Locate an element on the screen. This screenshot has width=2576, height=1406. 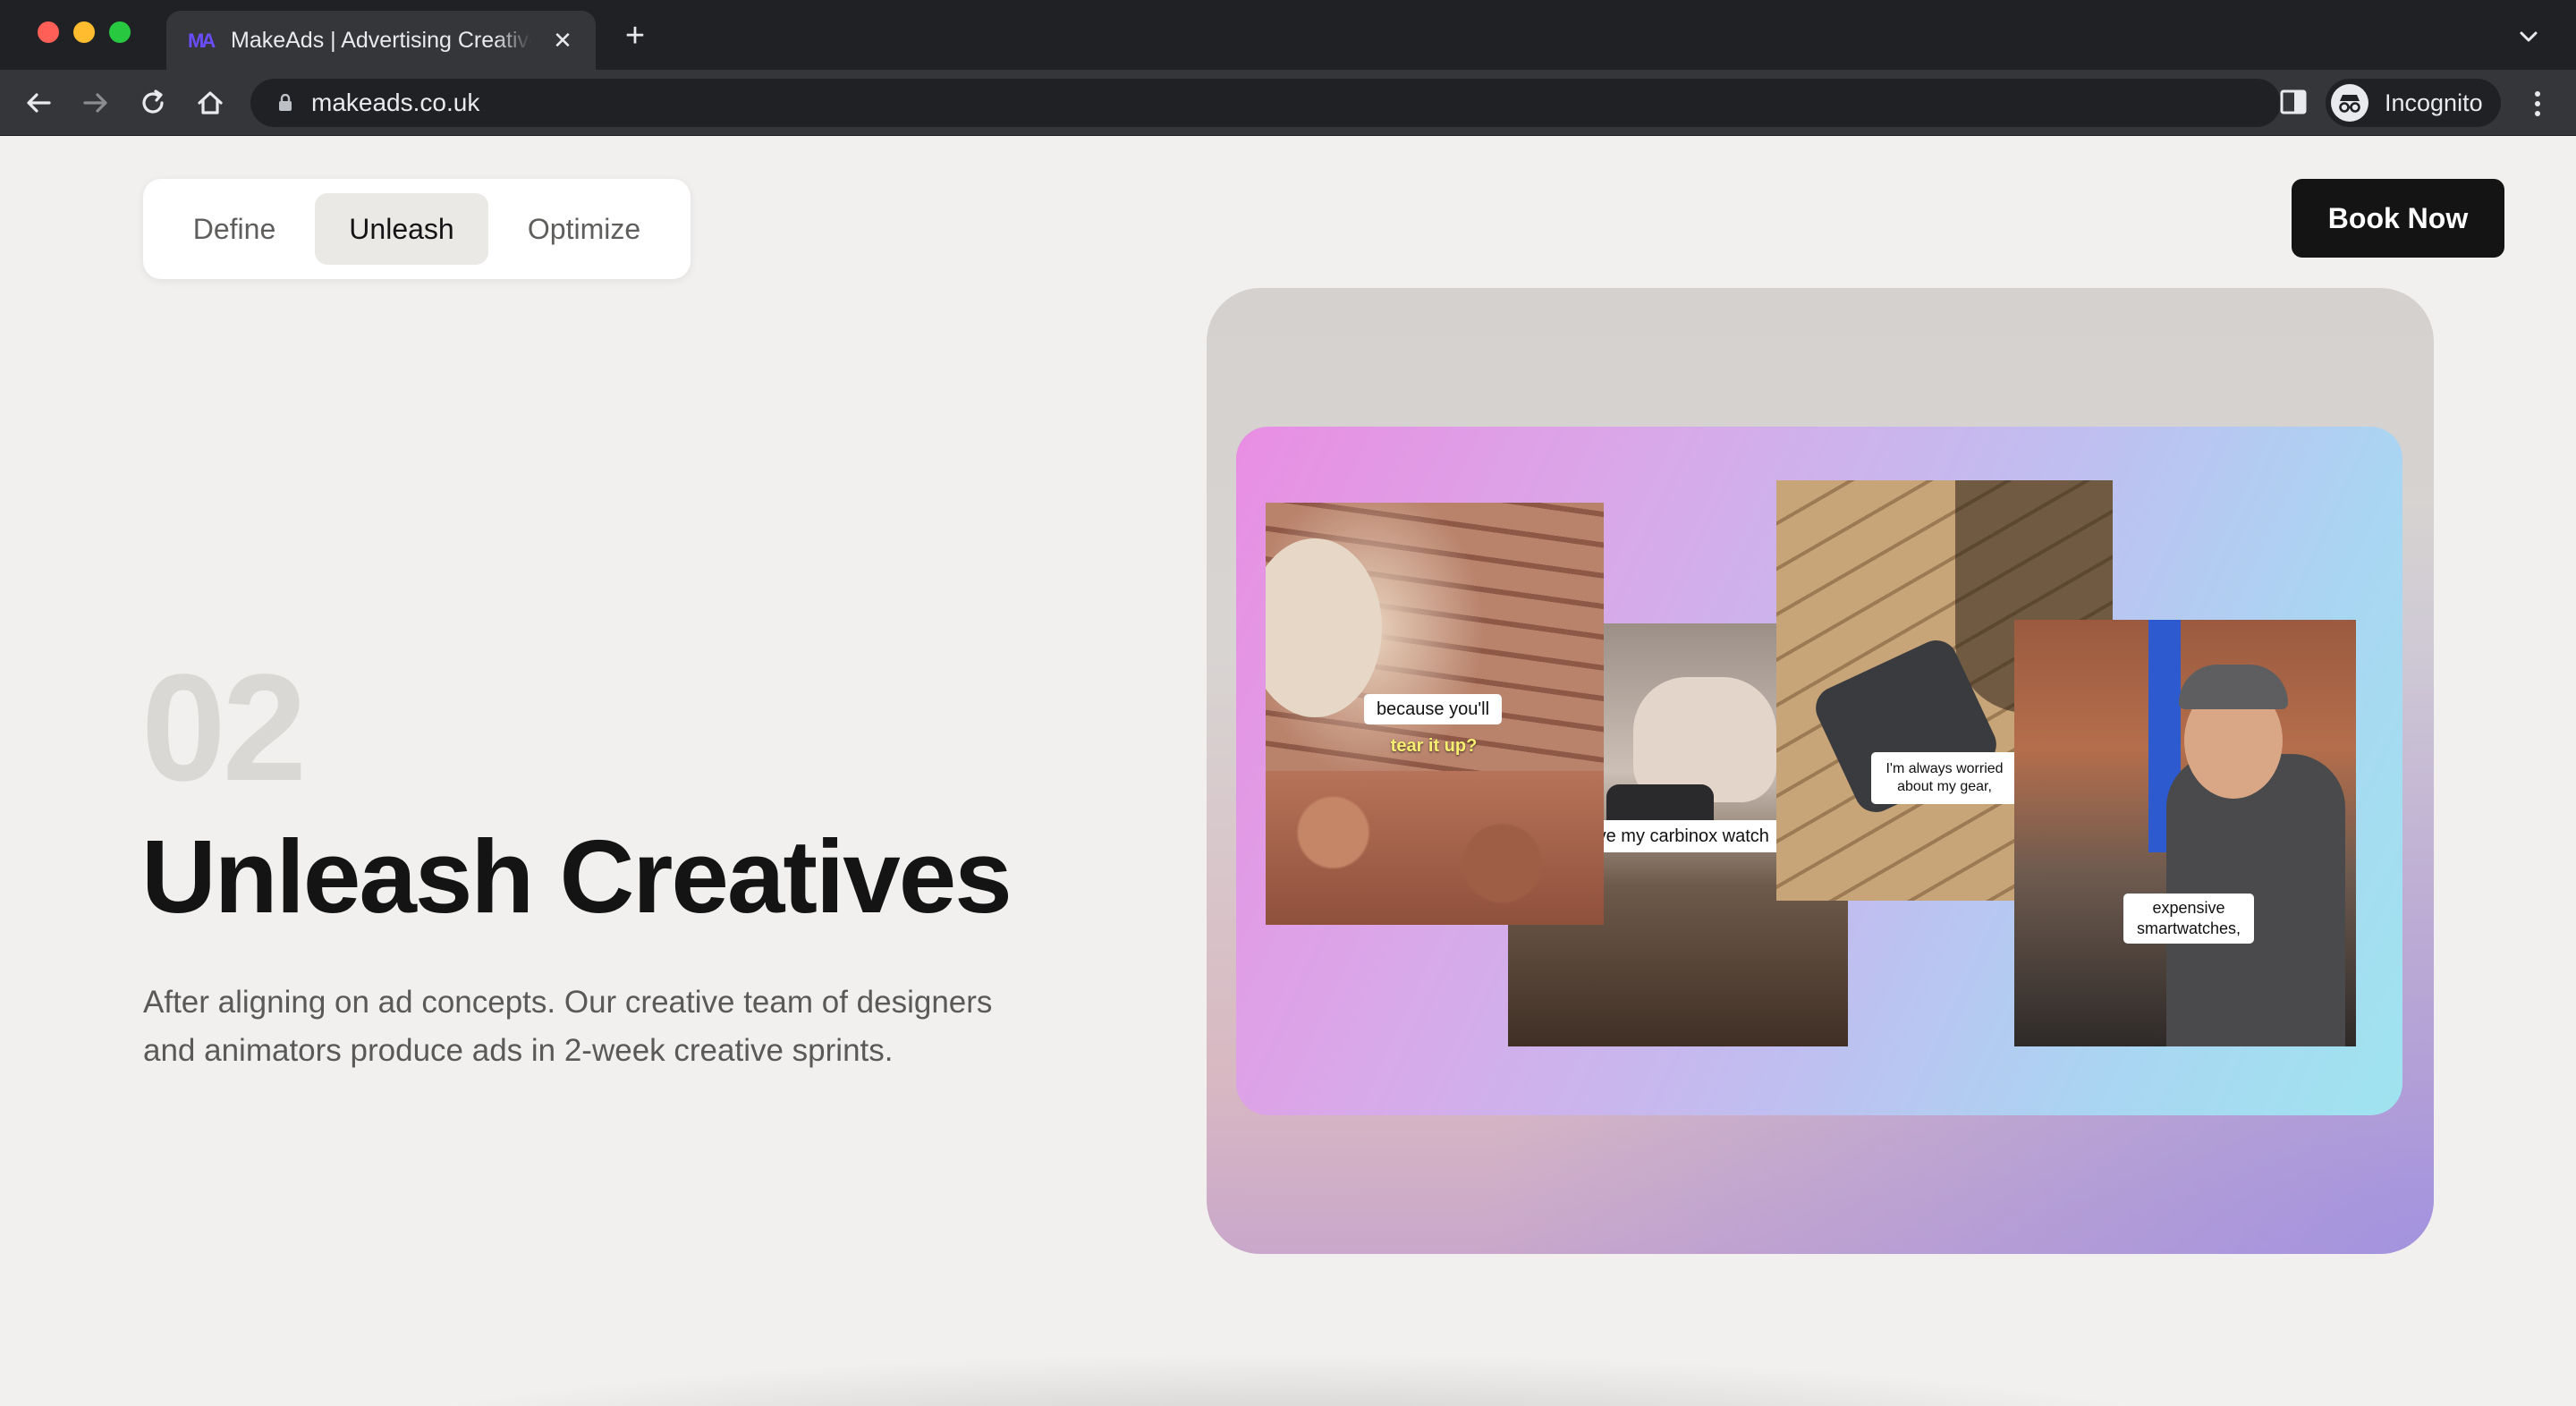
book-now-button: Book Now is located at coordinates (2398, 219).